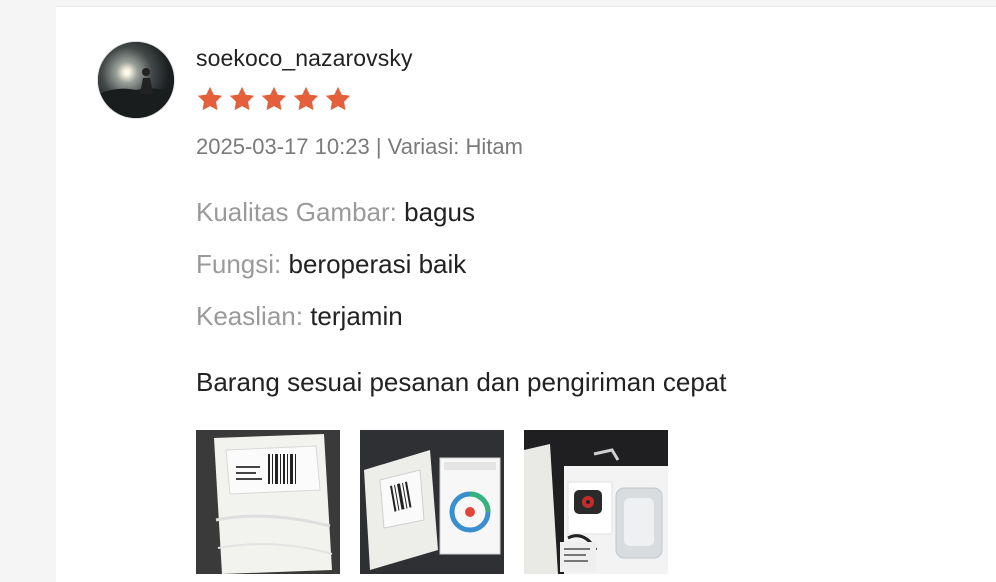  Describe the element at coordinates (423, 146) in the screenshot. I see `variation-label: Variasi:` at that location.